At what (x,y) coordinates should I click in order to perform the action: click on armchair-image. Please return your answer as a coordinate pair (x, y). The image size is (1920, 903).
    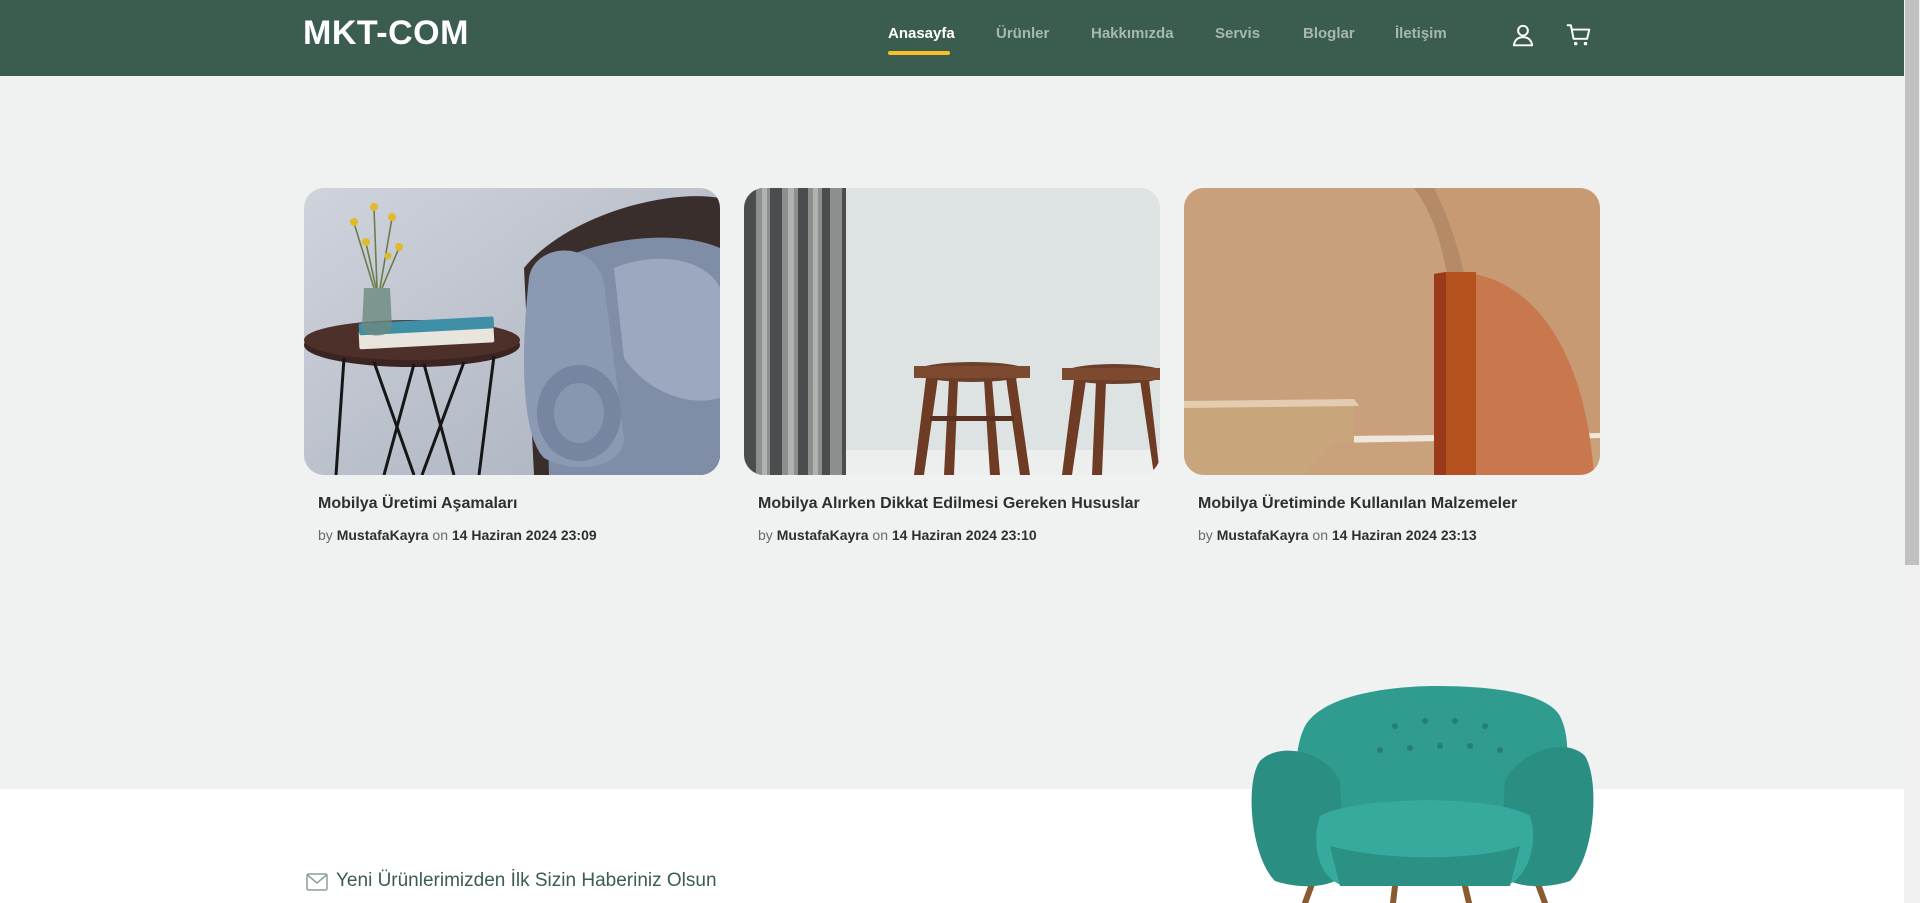
    Looking at the image, I should click on (1422, 794).